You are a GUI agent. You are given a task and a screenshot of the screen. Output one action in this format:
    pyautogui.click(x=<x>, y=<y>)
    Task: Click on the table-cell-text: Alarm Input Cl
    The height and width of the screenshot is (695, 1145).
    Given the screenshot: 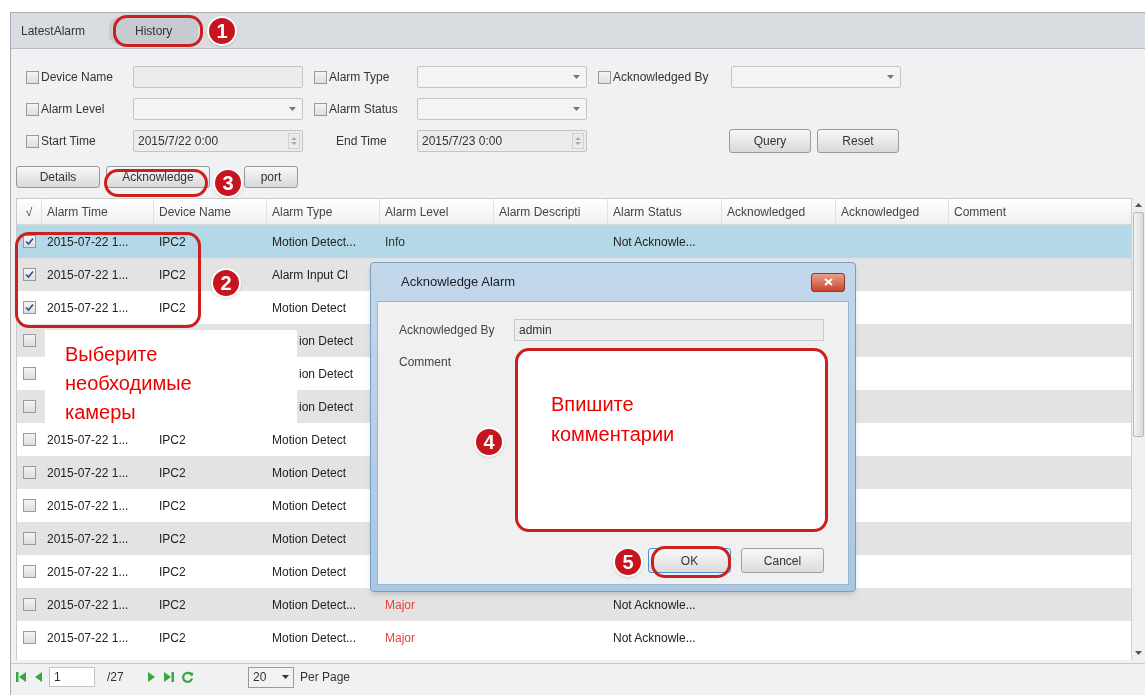 What is the action you would take?
    pyautogui.click(x=310, y=275)
    